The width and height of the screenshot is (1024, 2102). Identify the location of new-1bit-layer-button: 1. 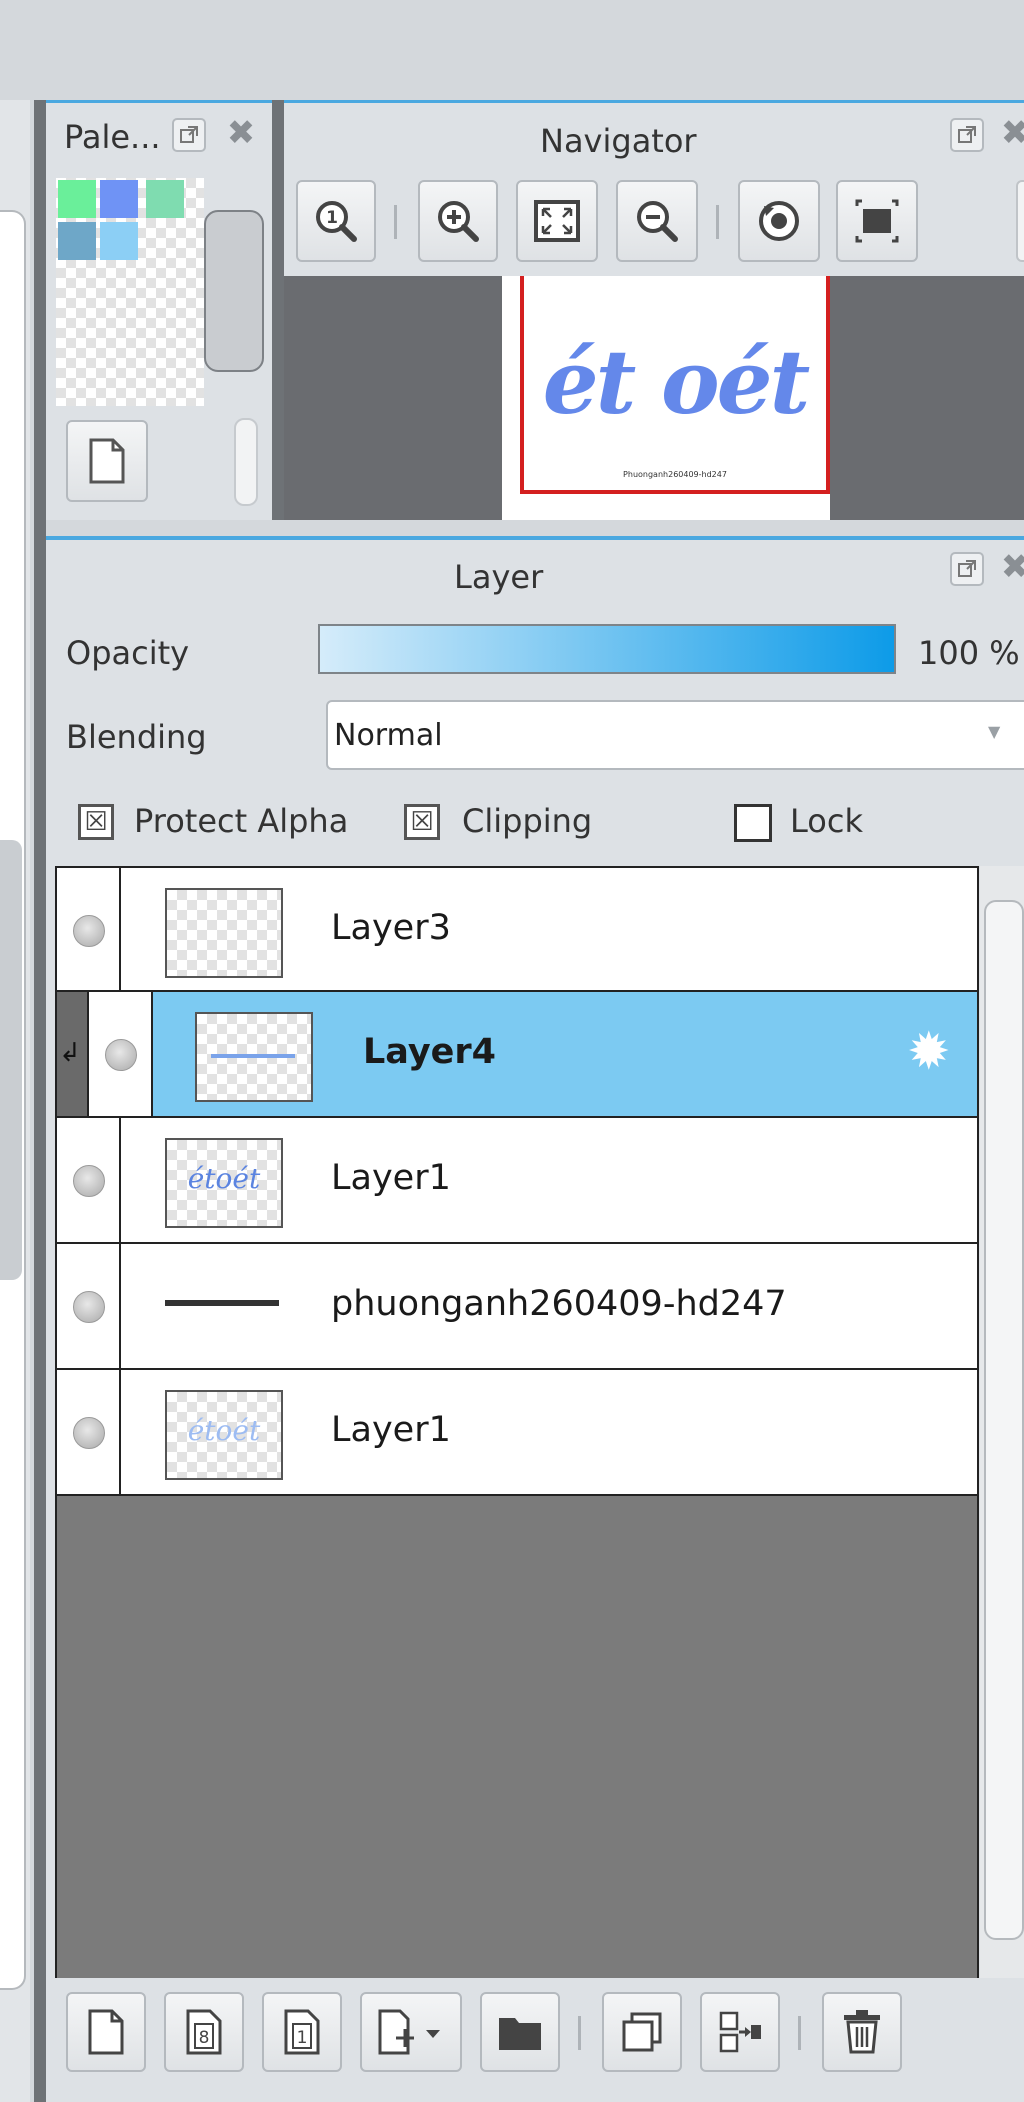
(302, 2032).